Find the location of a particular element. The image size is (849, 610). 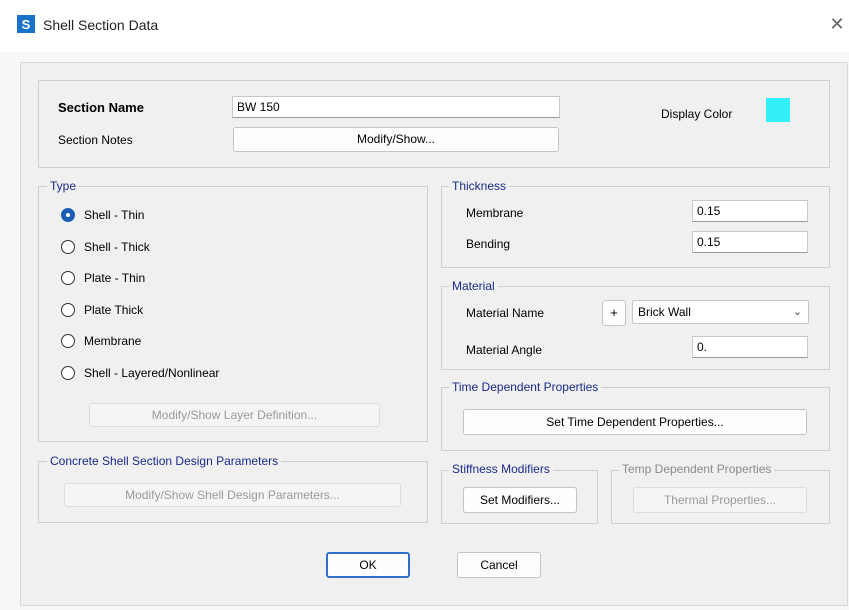

thickness-group-title: Thickness is located at coordinates (479, 186).